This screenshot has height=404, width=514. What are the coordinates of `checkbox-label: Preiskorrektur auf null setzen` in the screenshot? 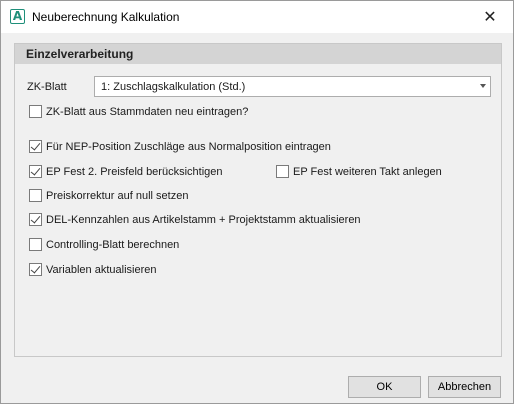 It's located at (117, 195).